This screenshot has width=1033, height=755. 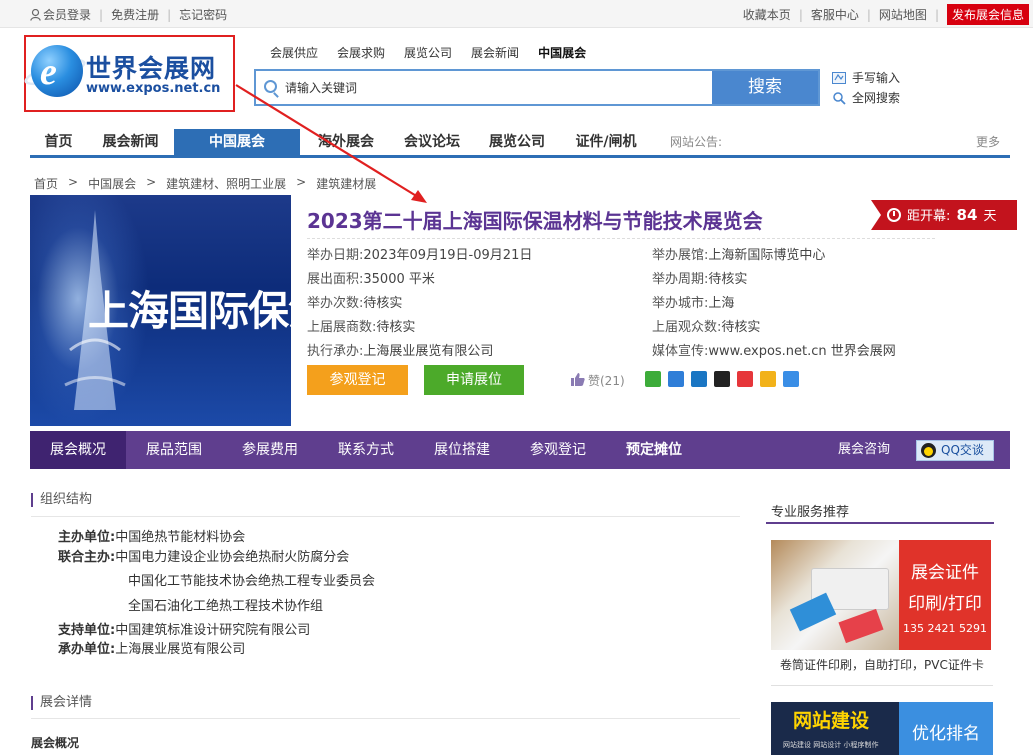 I want to click on nav-overseas-expo: 海外展会, so click(x=346, y=142).